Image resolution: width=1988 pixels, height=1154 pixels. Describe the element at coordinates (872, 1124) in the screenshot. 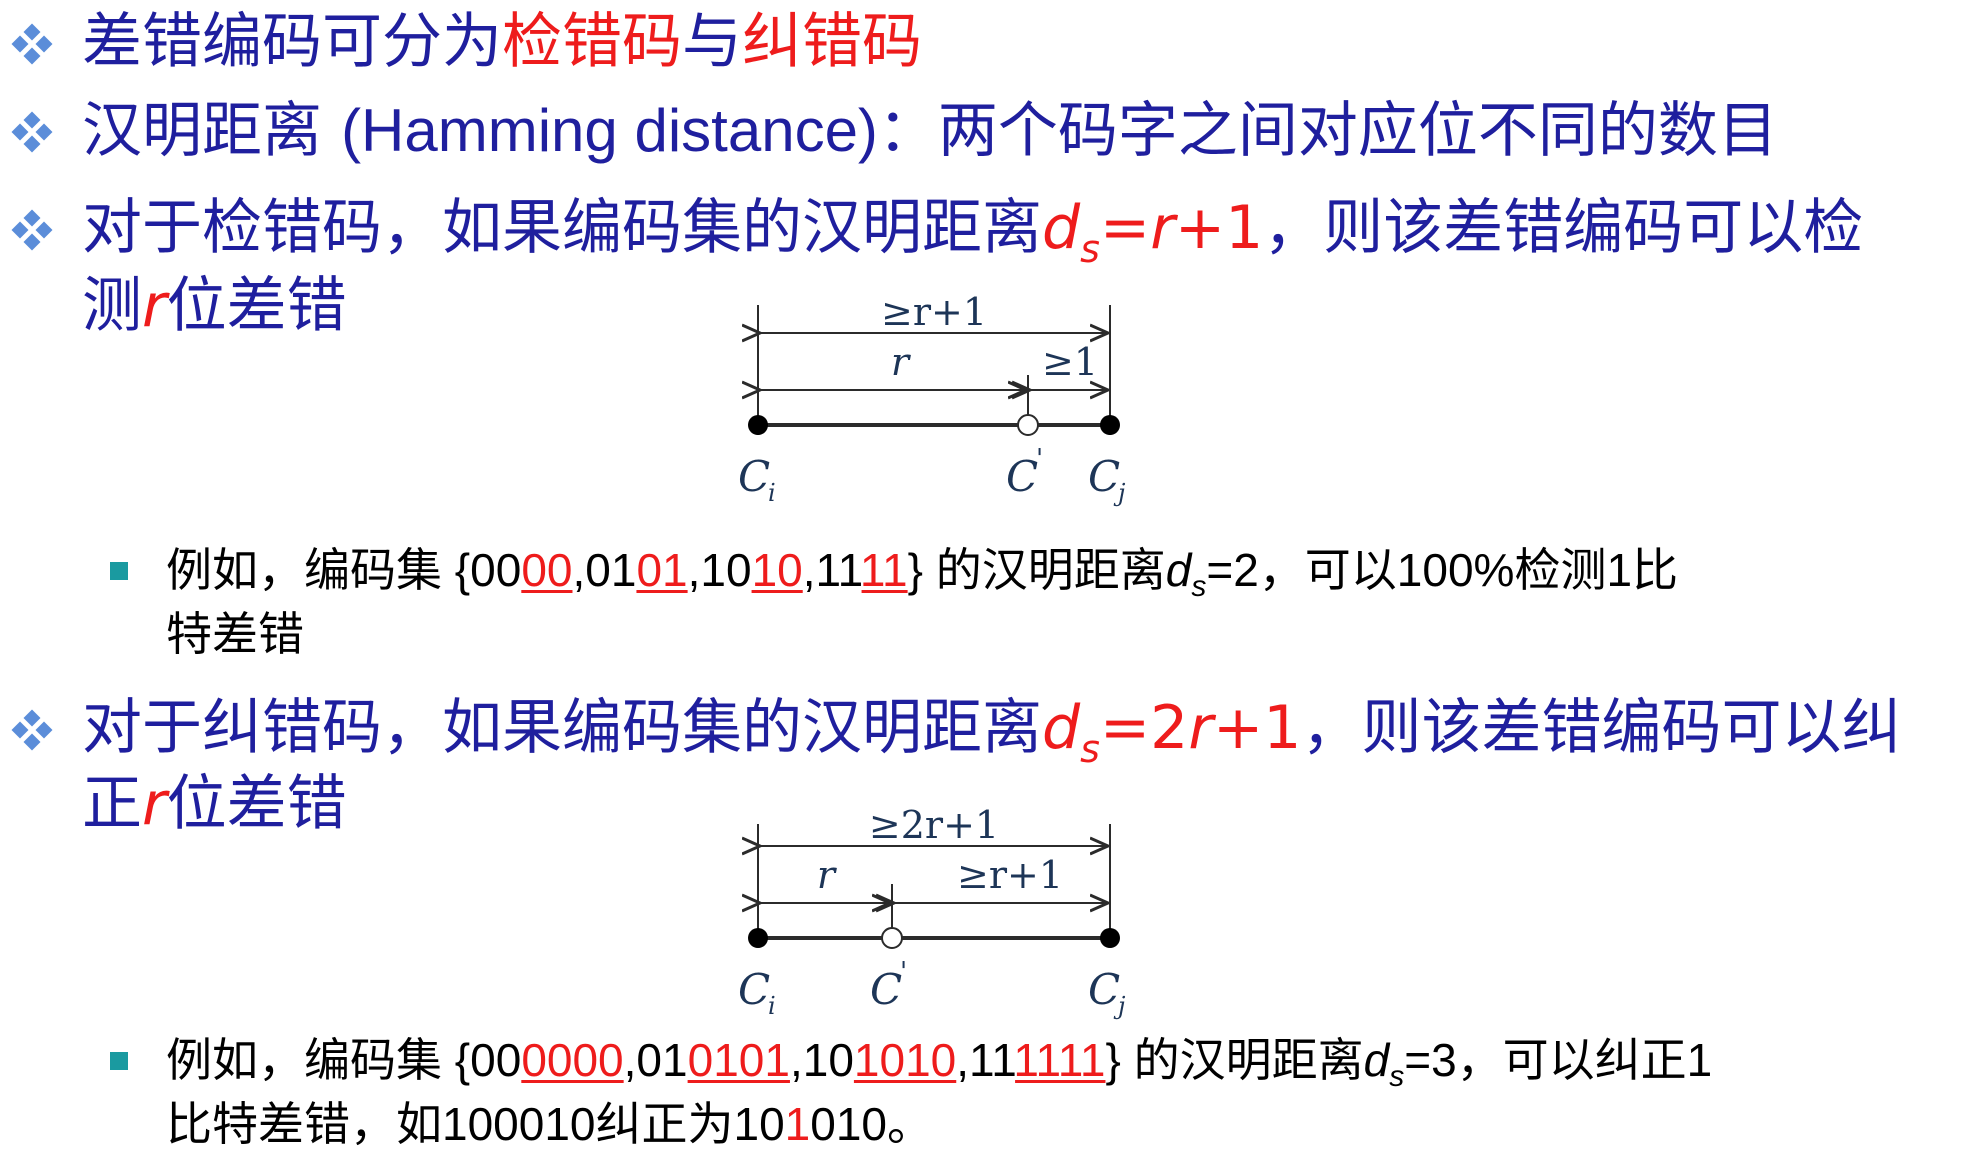

I see `text: 010。` at that location.